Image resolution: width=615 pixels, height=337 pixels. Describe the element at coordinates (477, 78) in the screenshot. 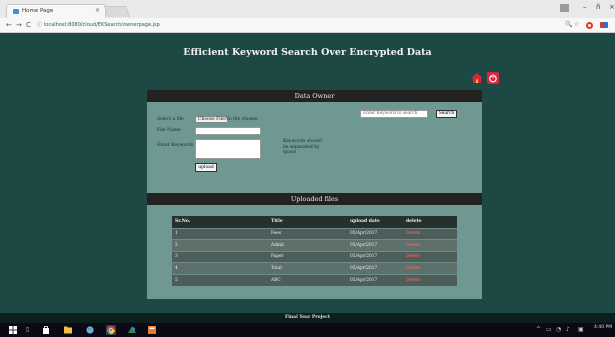

I see `home-icon` at that location.